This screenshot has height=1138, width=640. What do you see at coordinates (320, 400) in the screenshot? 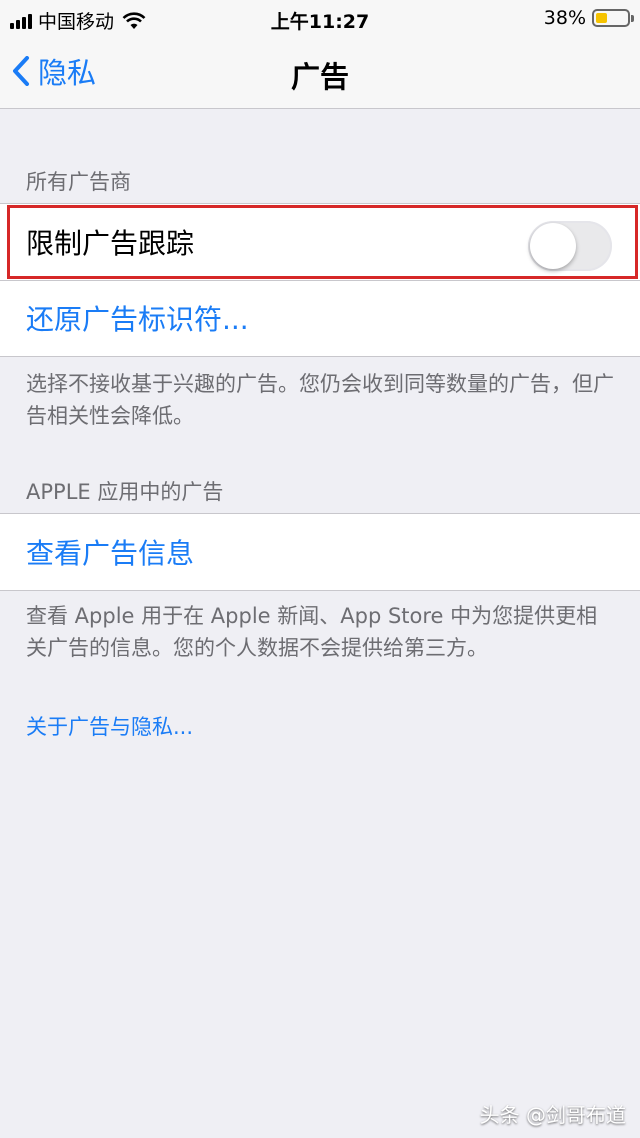
I see `section-footer-all-advertisers: 选择不接收基于兴趣的广告。您仍会收到同等数量的广告，但广告相关性会降低。` at bounding box center [320, 400].